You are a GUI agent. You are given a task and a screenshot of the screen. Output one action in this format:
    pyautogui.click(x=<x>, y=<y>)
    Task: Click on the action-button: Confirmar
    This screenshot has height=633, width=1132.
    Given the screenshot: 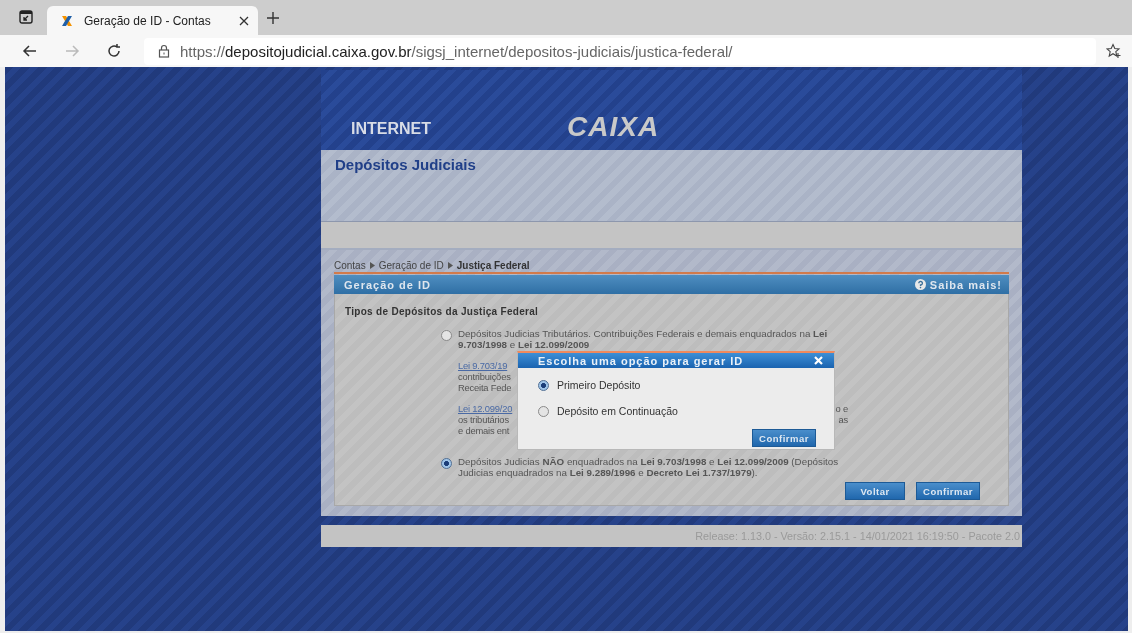 What is the action you would take?
    pyautogui.click(x=948, y=491)
    